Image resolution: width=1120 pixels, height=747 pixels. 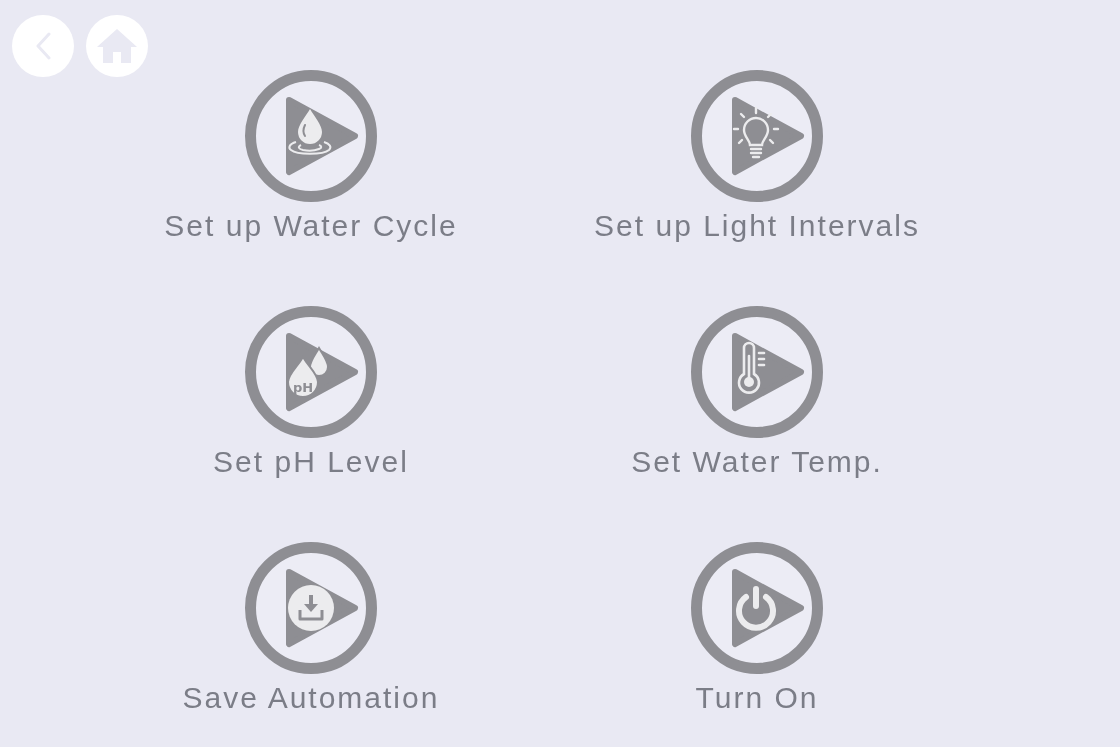 What do you see at coordinates (311, 608) in the screenshot?
I see `download-icon` at bounding box center [311, 608].